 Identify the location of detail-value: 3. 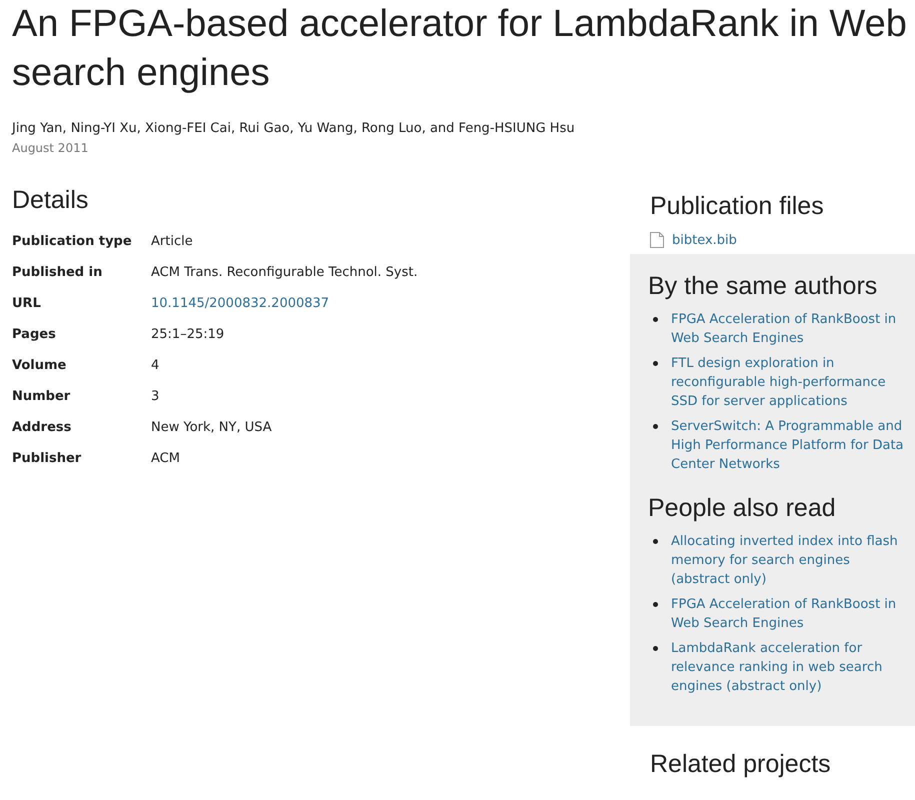
(155, 396).